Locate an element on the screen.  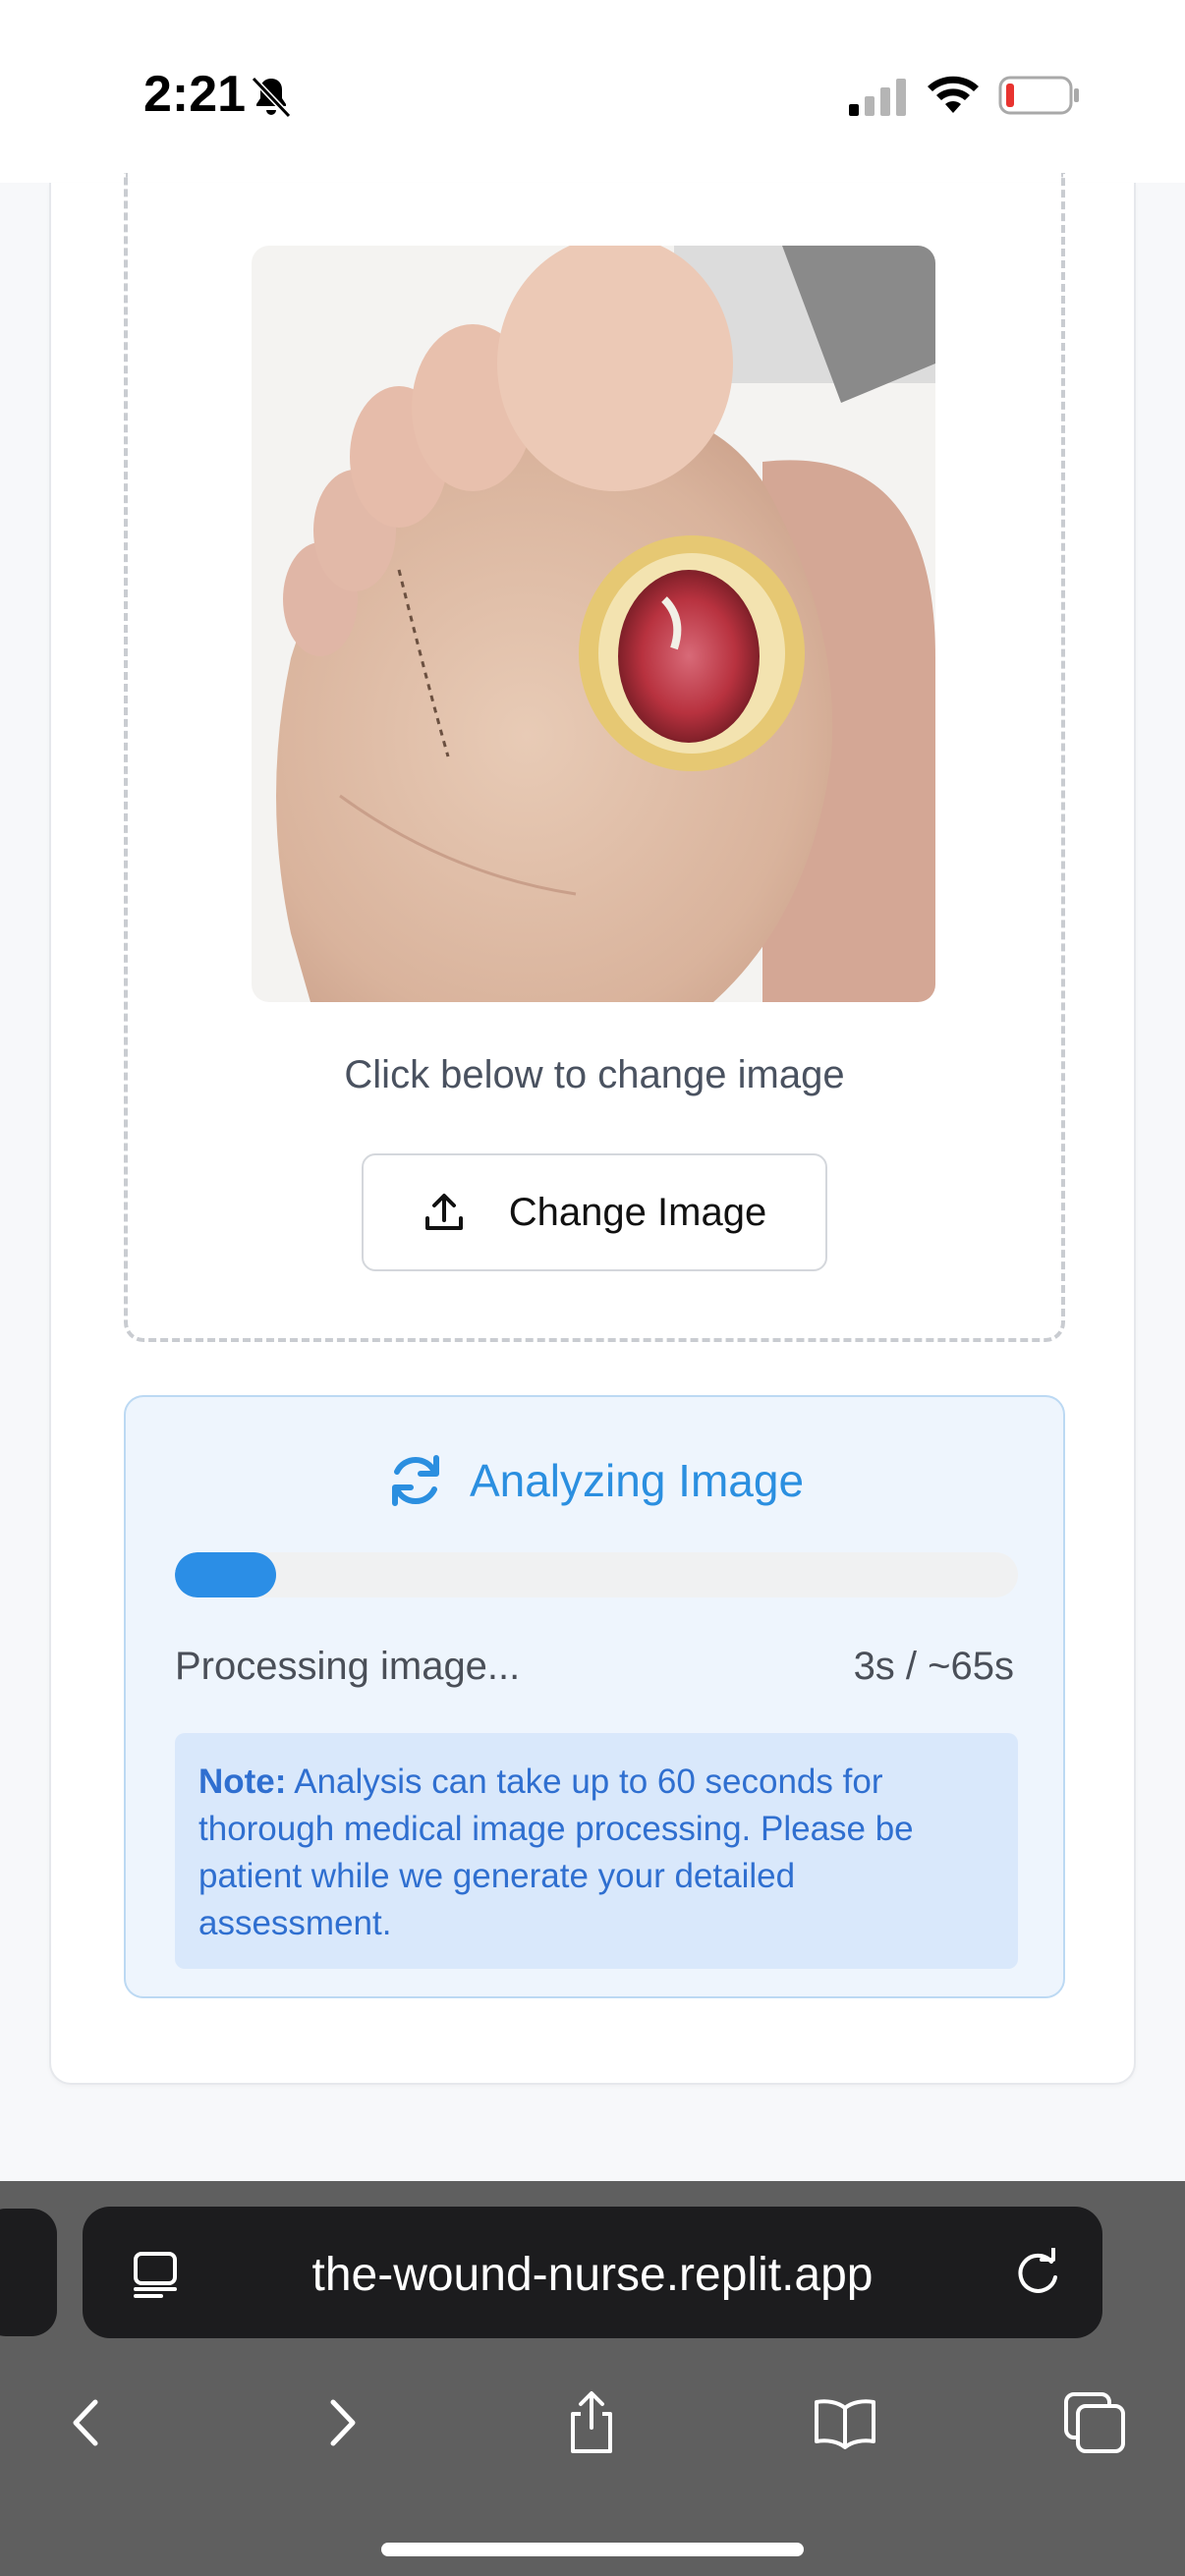
tabs-button is located at coordinates (1095, 2423).